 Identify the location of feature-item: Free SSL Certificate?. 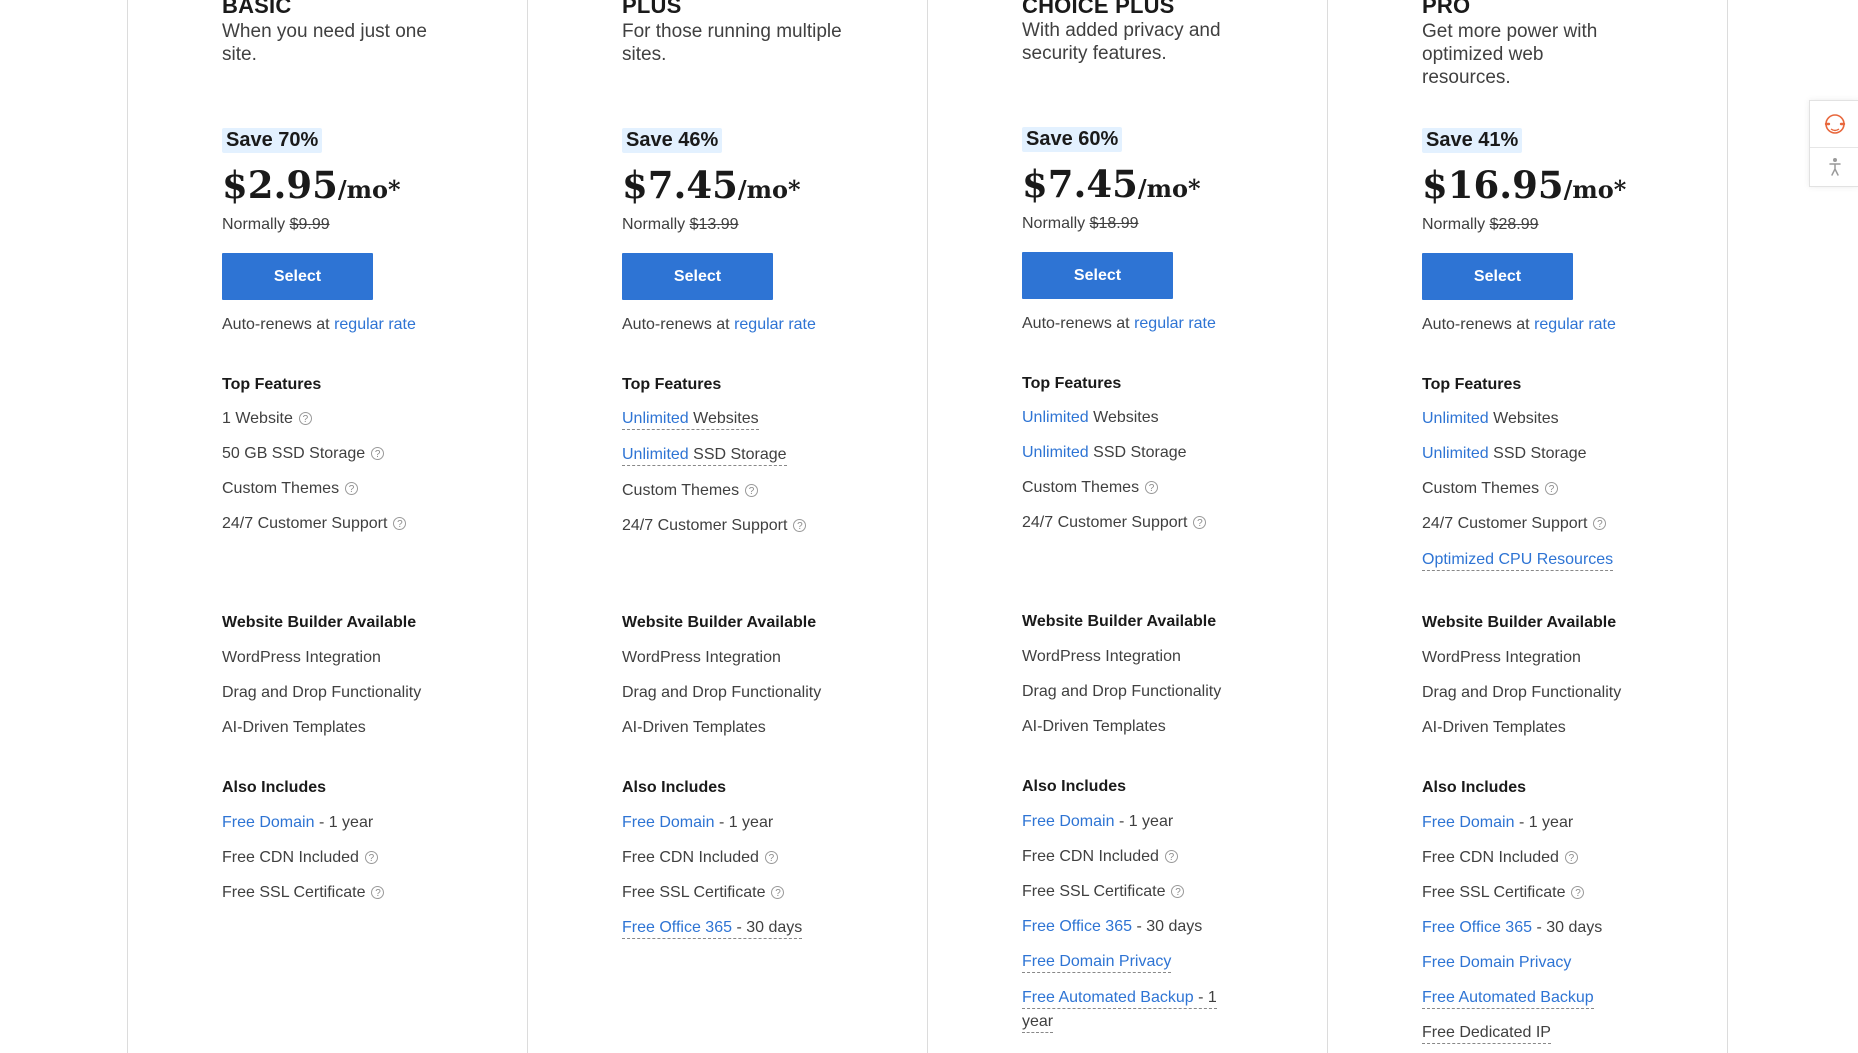
(303, 893).